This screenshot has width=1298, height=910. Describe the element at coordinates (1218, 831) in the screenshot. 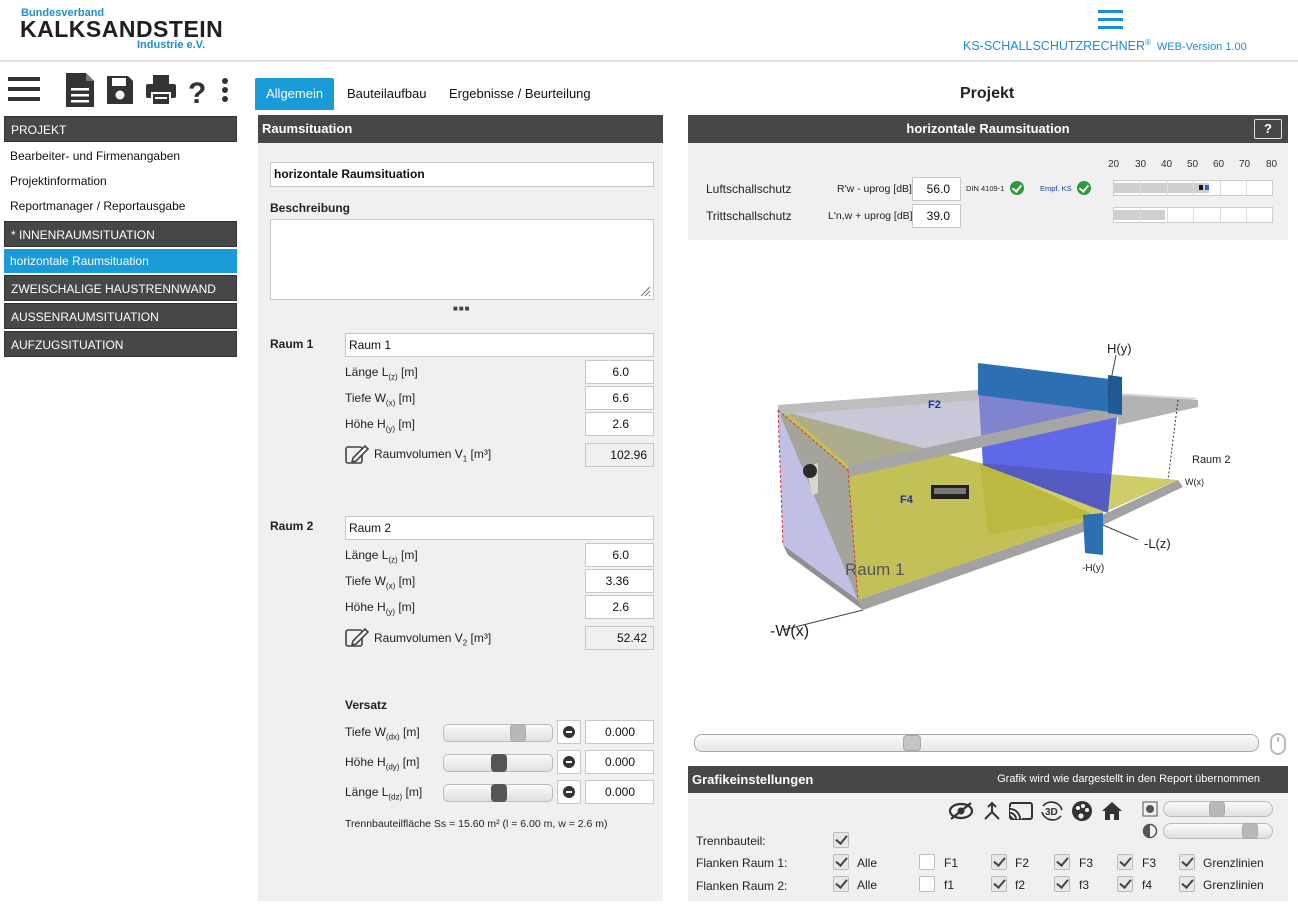

I see `contrast-slider` at that location.